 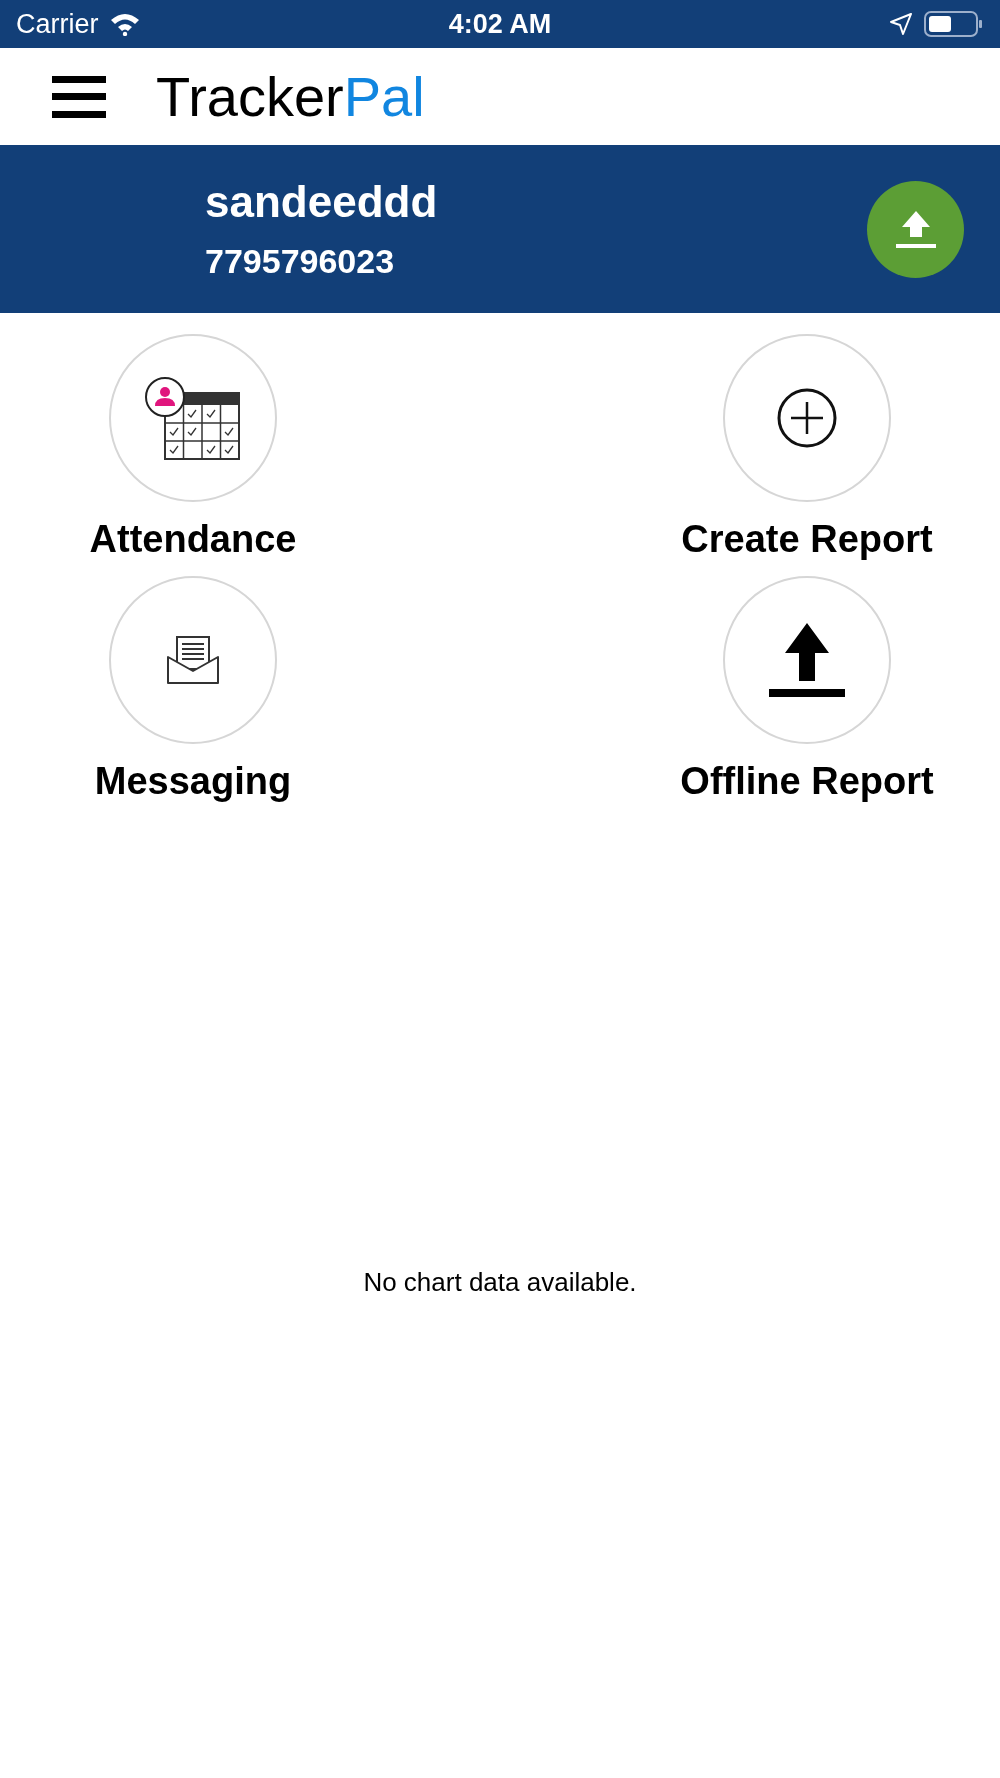 What do you see at coordinates (807, 660) in the screenshot?
I see `upload-icon` at bounding box center [807, 660].